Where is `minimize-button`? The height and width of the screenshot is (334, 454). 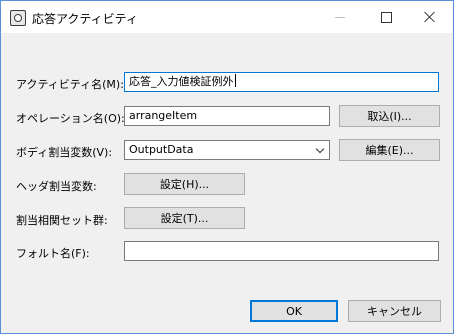 minimize-button is located at coordinates (340, 17).